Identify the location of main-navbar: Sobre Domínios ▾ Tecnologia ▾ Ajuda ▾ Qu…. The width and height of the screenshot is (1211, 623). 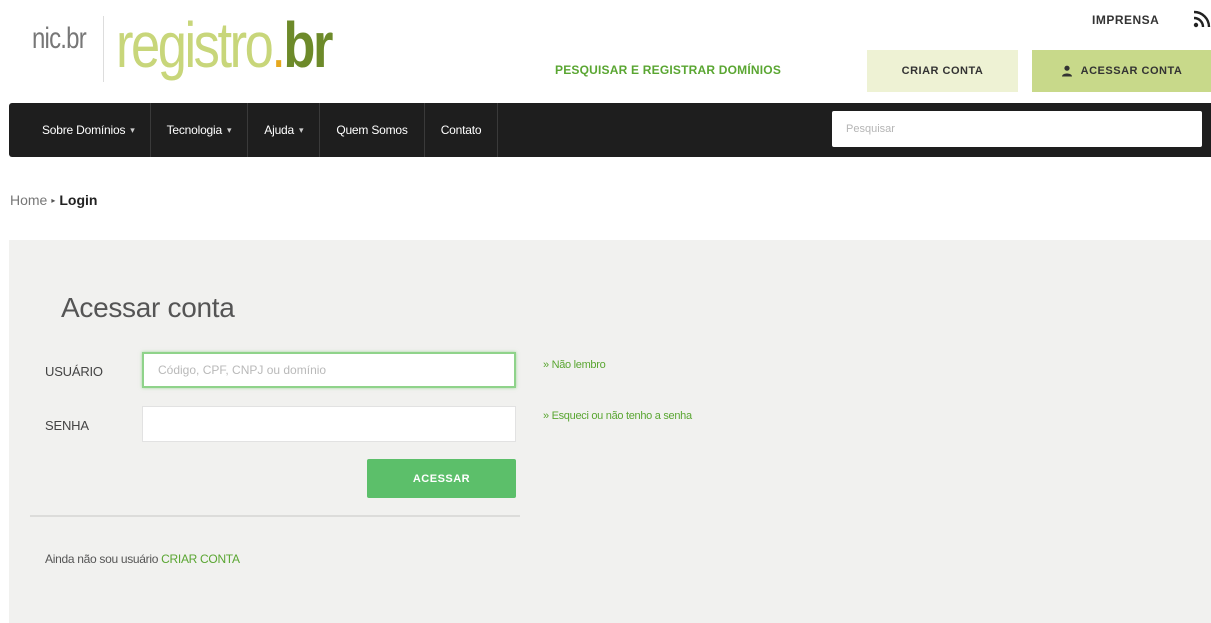
(610, 130).